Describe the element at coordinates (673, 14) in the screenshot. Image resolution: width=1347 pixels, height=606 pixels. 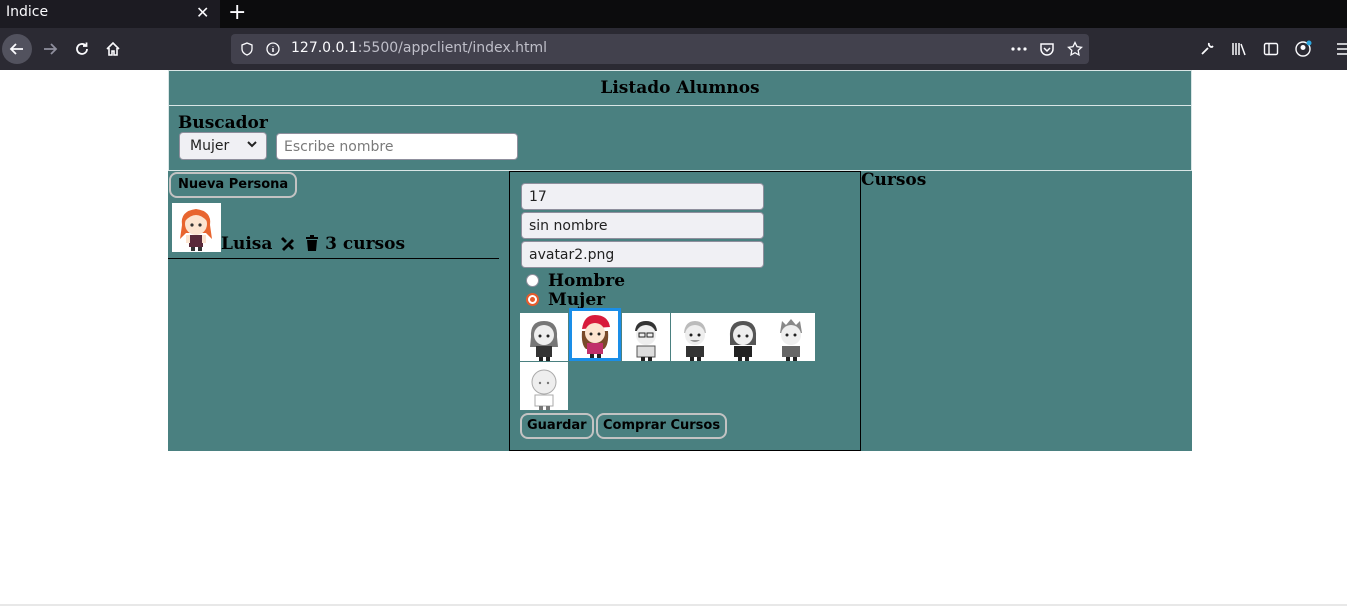
I see `browser-tab-bar: Indice ✕ +` at that location.